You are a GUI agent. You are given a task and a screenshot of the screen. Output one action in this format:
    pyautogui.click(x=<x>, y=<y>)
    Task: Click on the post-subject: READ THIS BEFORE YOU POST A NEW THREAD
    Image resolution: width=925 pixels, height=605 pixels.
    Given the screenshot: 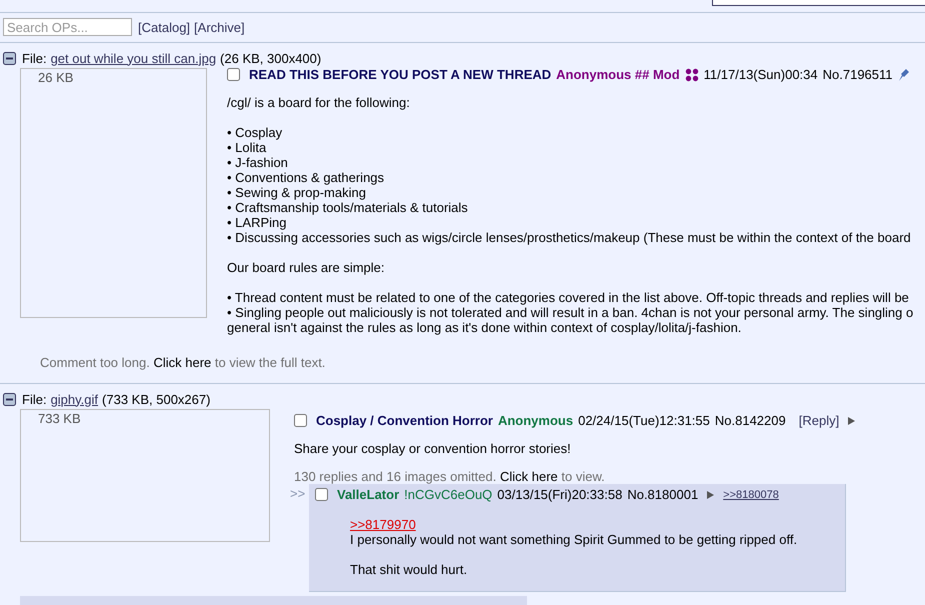 What is the action you would take?
    pyautogui.click(x=400, y=74)
    